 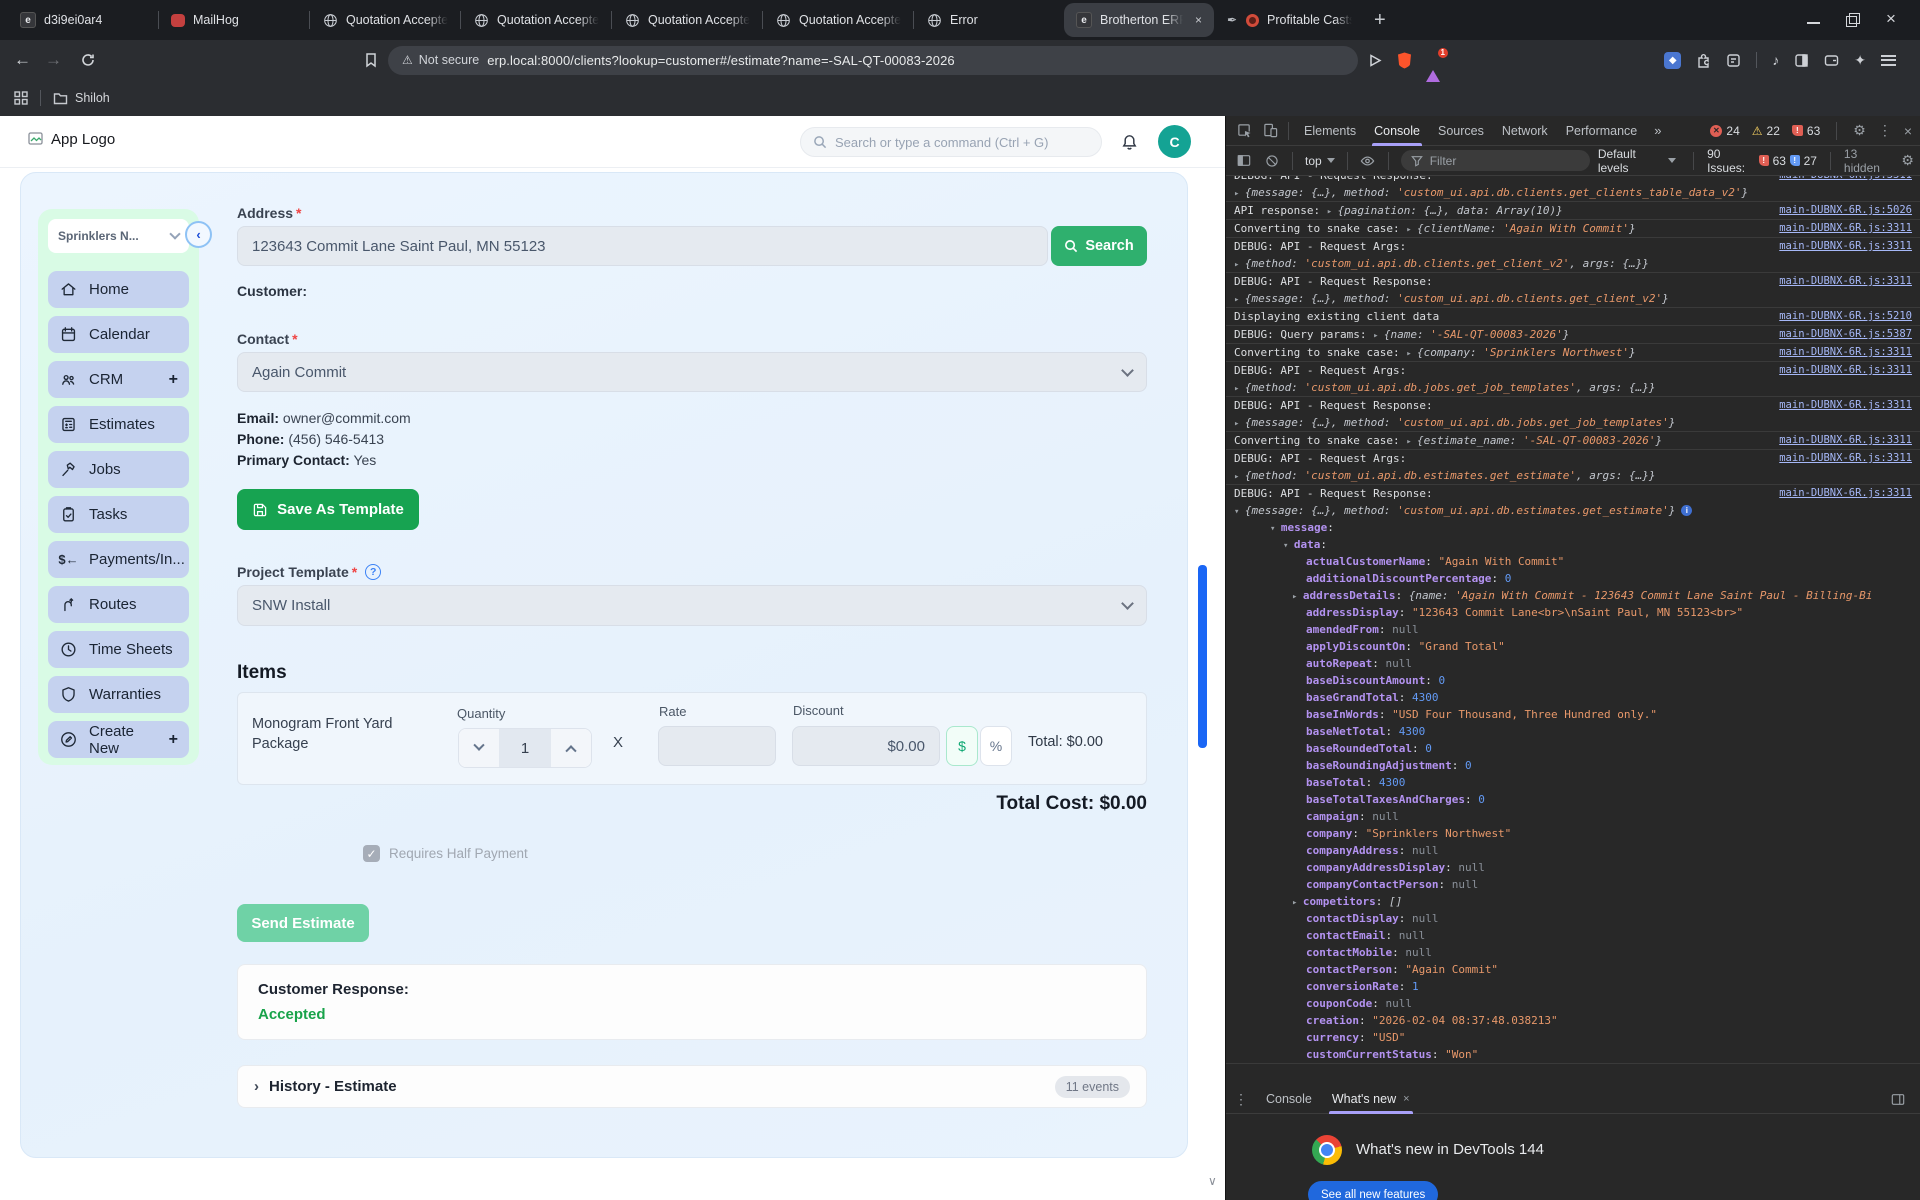 What do you see at coordinates (1844, 334) in the screenshot?
I see `source-link: main-DUBNX-6R.js:5387` at bounding box center [1844, 334].